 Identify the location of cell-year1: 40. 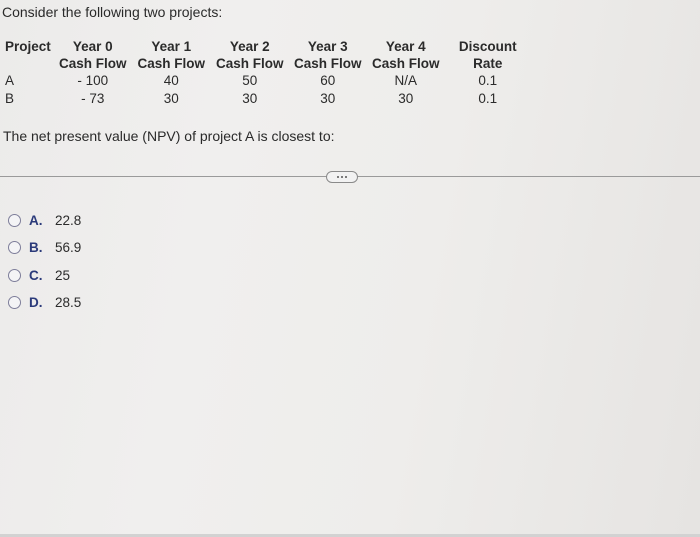
(171, 80).